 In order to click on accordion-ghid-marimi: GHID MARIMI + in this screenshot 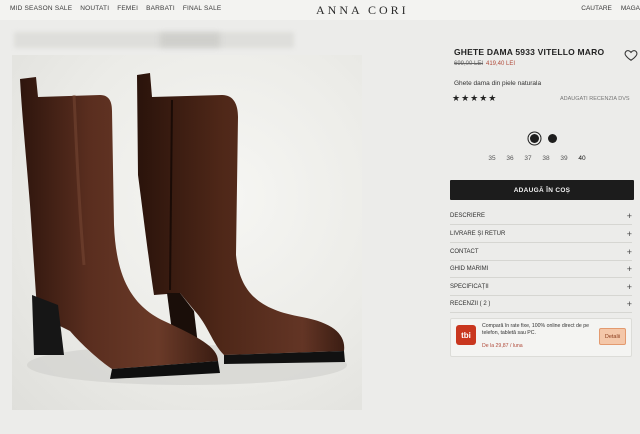, I will do `click(541, 271)`.